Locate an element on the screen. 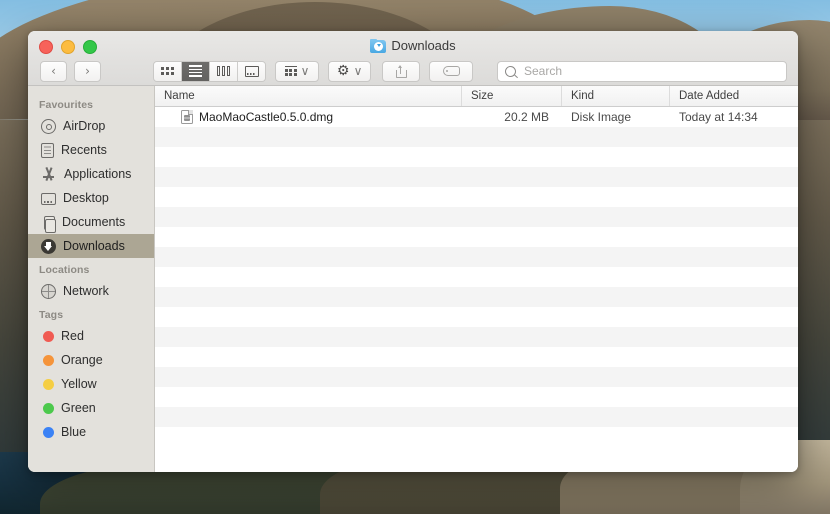 The width and height of the screenshot is (830, 514). applications-icon is located at coordinates (49, 174).